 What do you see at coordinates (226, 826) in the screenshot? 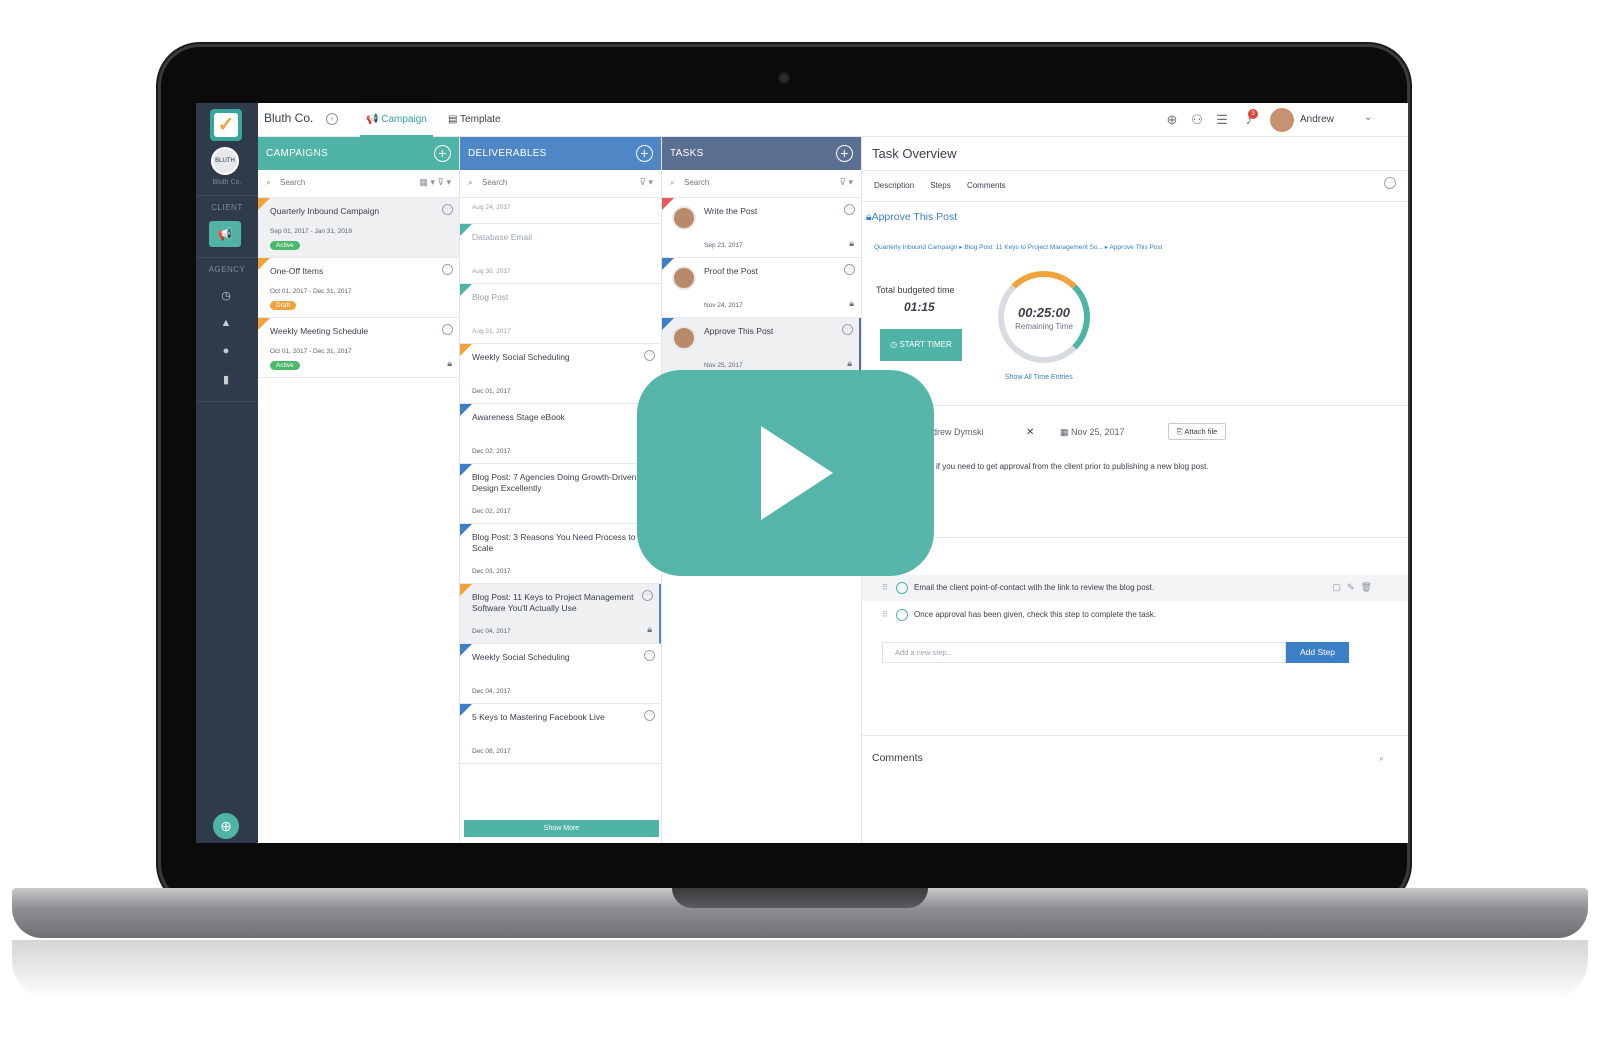
I see `help-icon: ⊕` at bounding box center [226, 826].